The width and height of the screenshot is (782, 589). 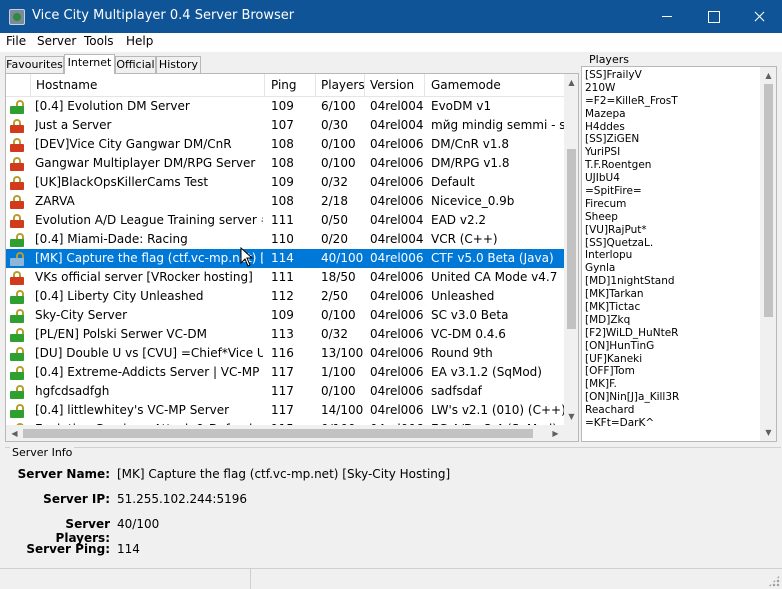 I want to click on player-list-item: [UF]Kaneki, so click(x=672, y=359).